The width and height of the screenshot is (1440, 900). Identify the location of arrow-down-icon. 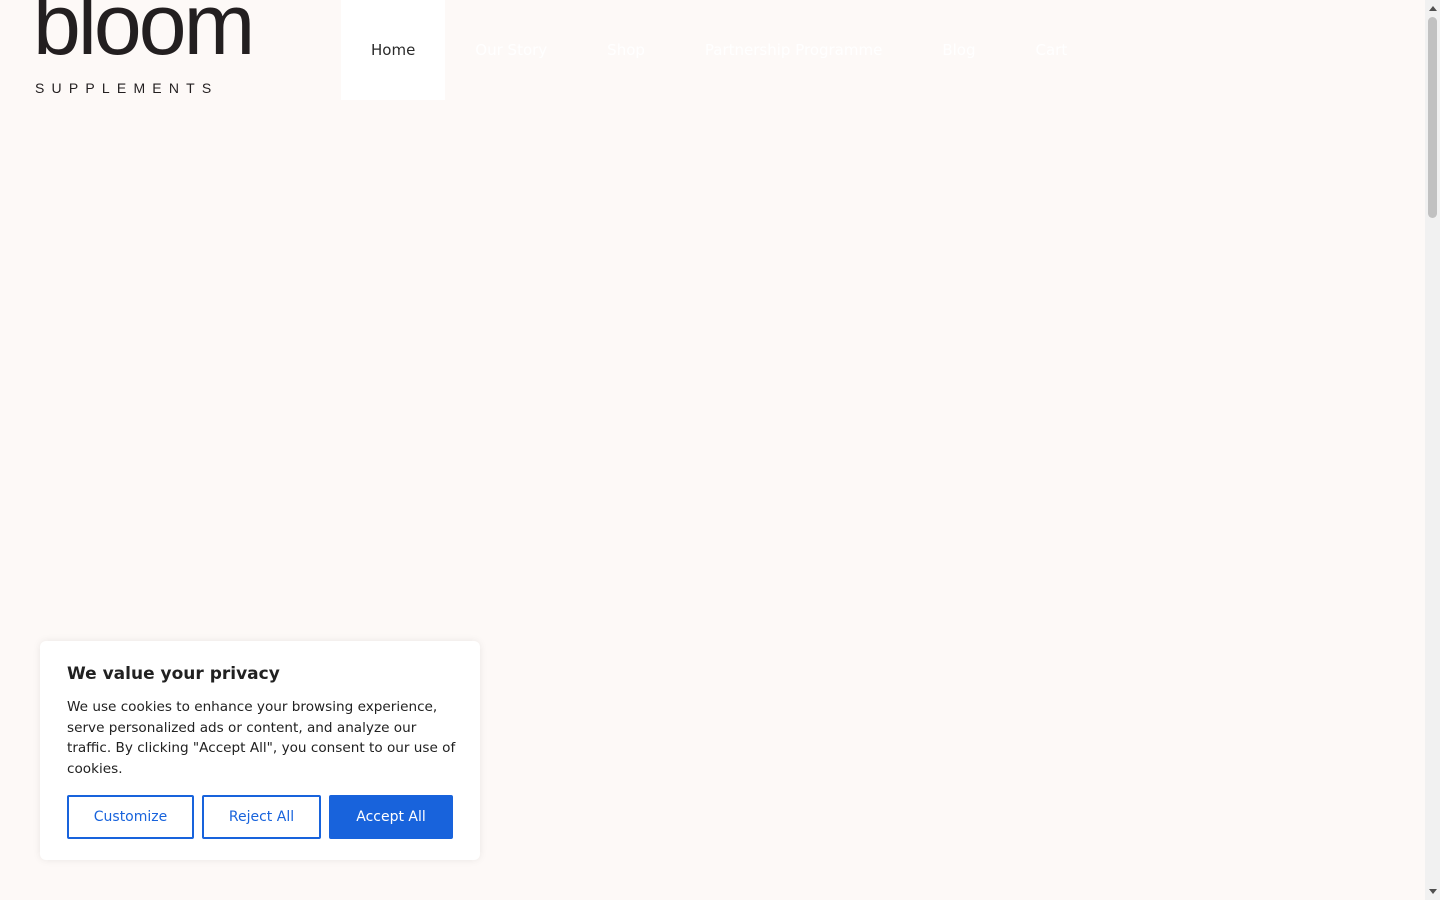
(1432, 891).